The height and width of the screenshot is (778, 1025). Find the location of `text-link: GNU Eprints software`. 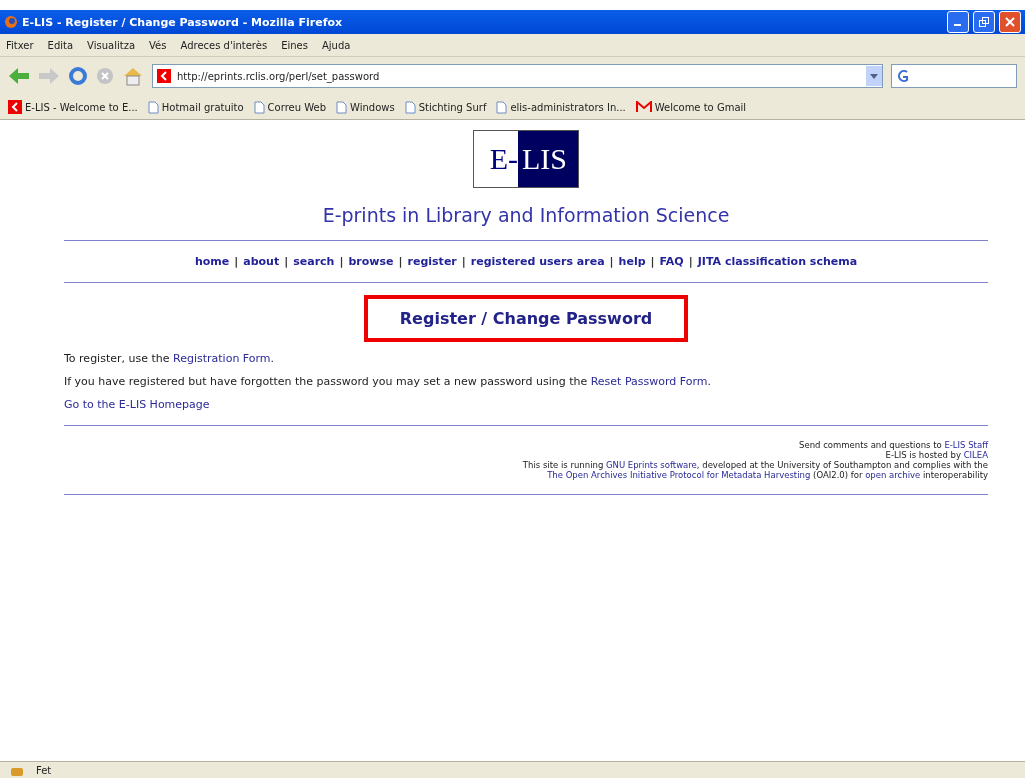

text-link: GNU Eprints software is located at coordinates (651, 465).